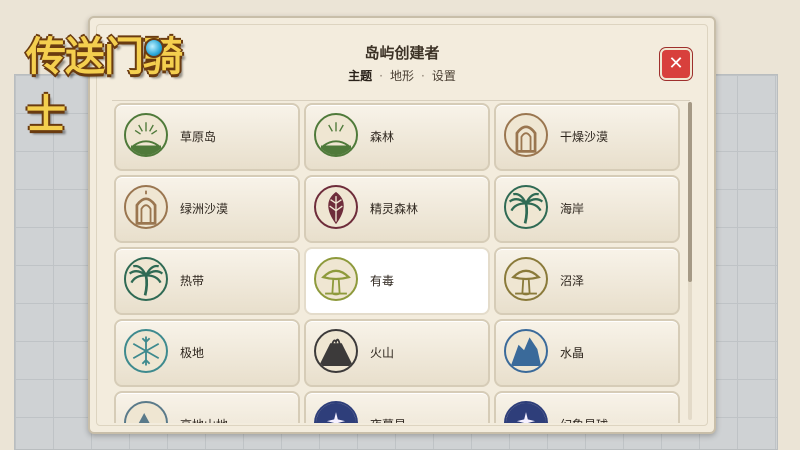 The height and width of the screenshot is (450, 800). Describe the element at coordinates (444, 76) in the screenshot. I see `breadcrumb-settings: 设置` at that location.